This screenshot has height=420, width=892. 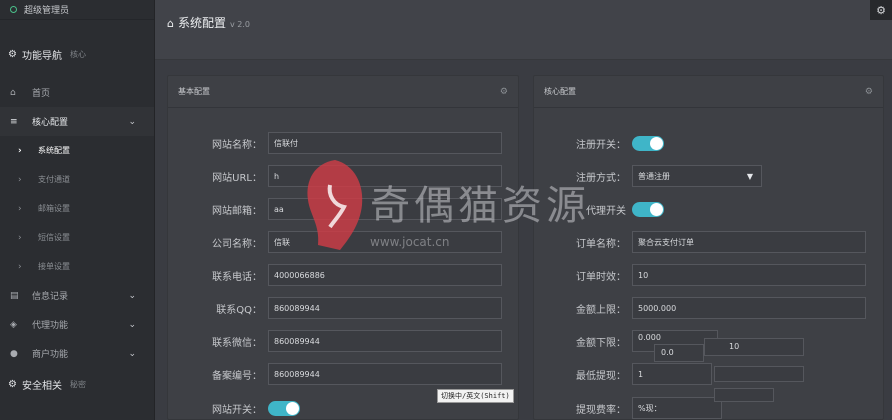 I want to click on site-email-input: aa, so click(x=385, y=209).